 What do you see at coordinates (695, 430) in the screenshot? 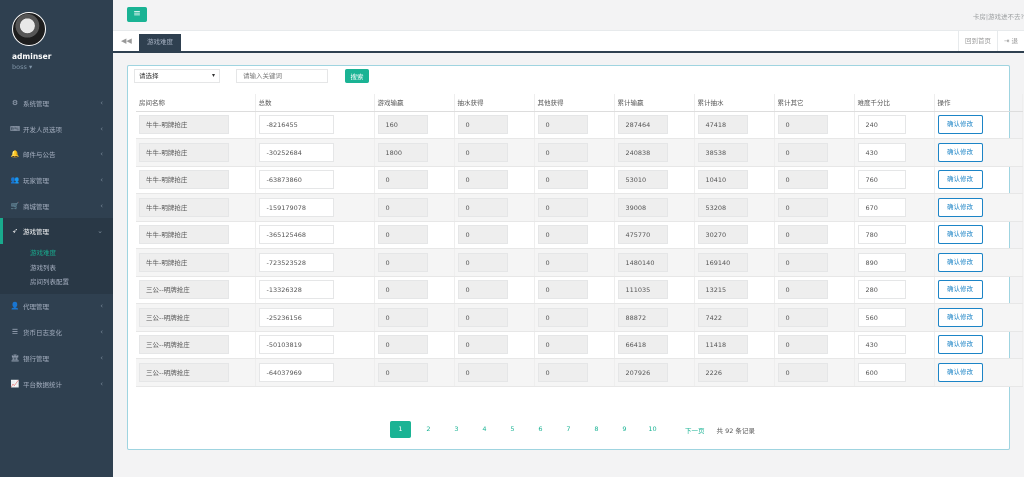
I see `next-page-link: 下一页` at bounding box center [695, 430].